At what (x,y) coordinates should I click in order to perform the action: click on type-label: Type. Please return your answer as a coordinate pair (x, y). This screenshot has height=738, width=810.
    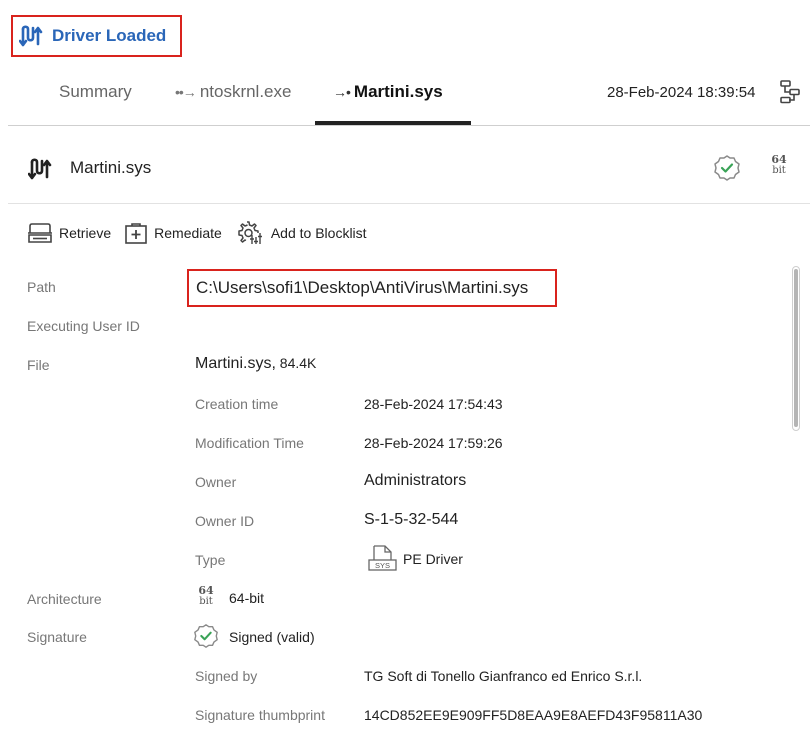
    Looking at the image, I should click on (210, 560).